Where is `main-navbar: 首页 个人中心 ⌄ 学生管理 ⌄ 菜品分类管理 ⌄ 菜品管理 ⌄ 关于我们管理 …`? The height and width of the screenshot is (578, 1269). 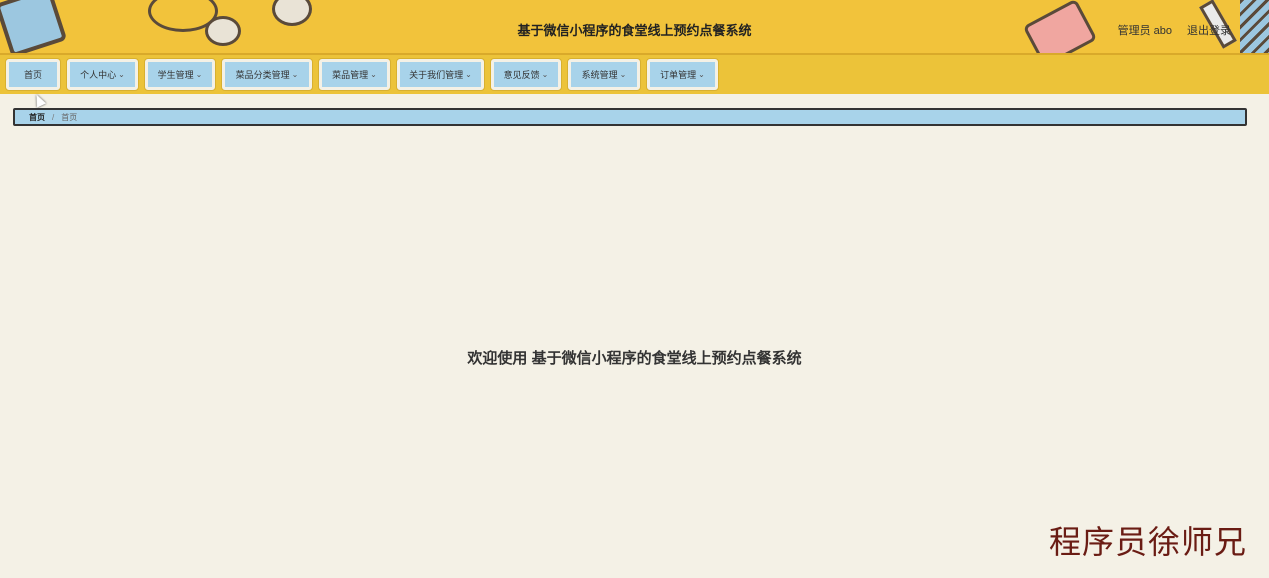 main-navbar: 首页 个人中心 ⌄ 学生管理 ⌄ 菜品分类管理 ⌄ 菜品管理 ⌄ 关于我们管理 … is located at coordinates (634, 74).